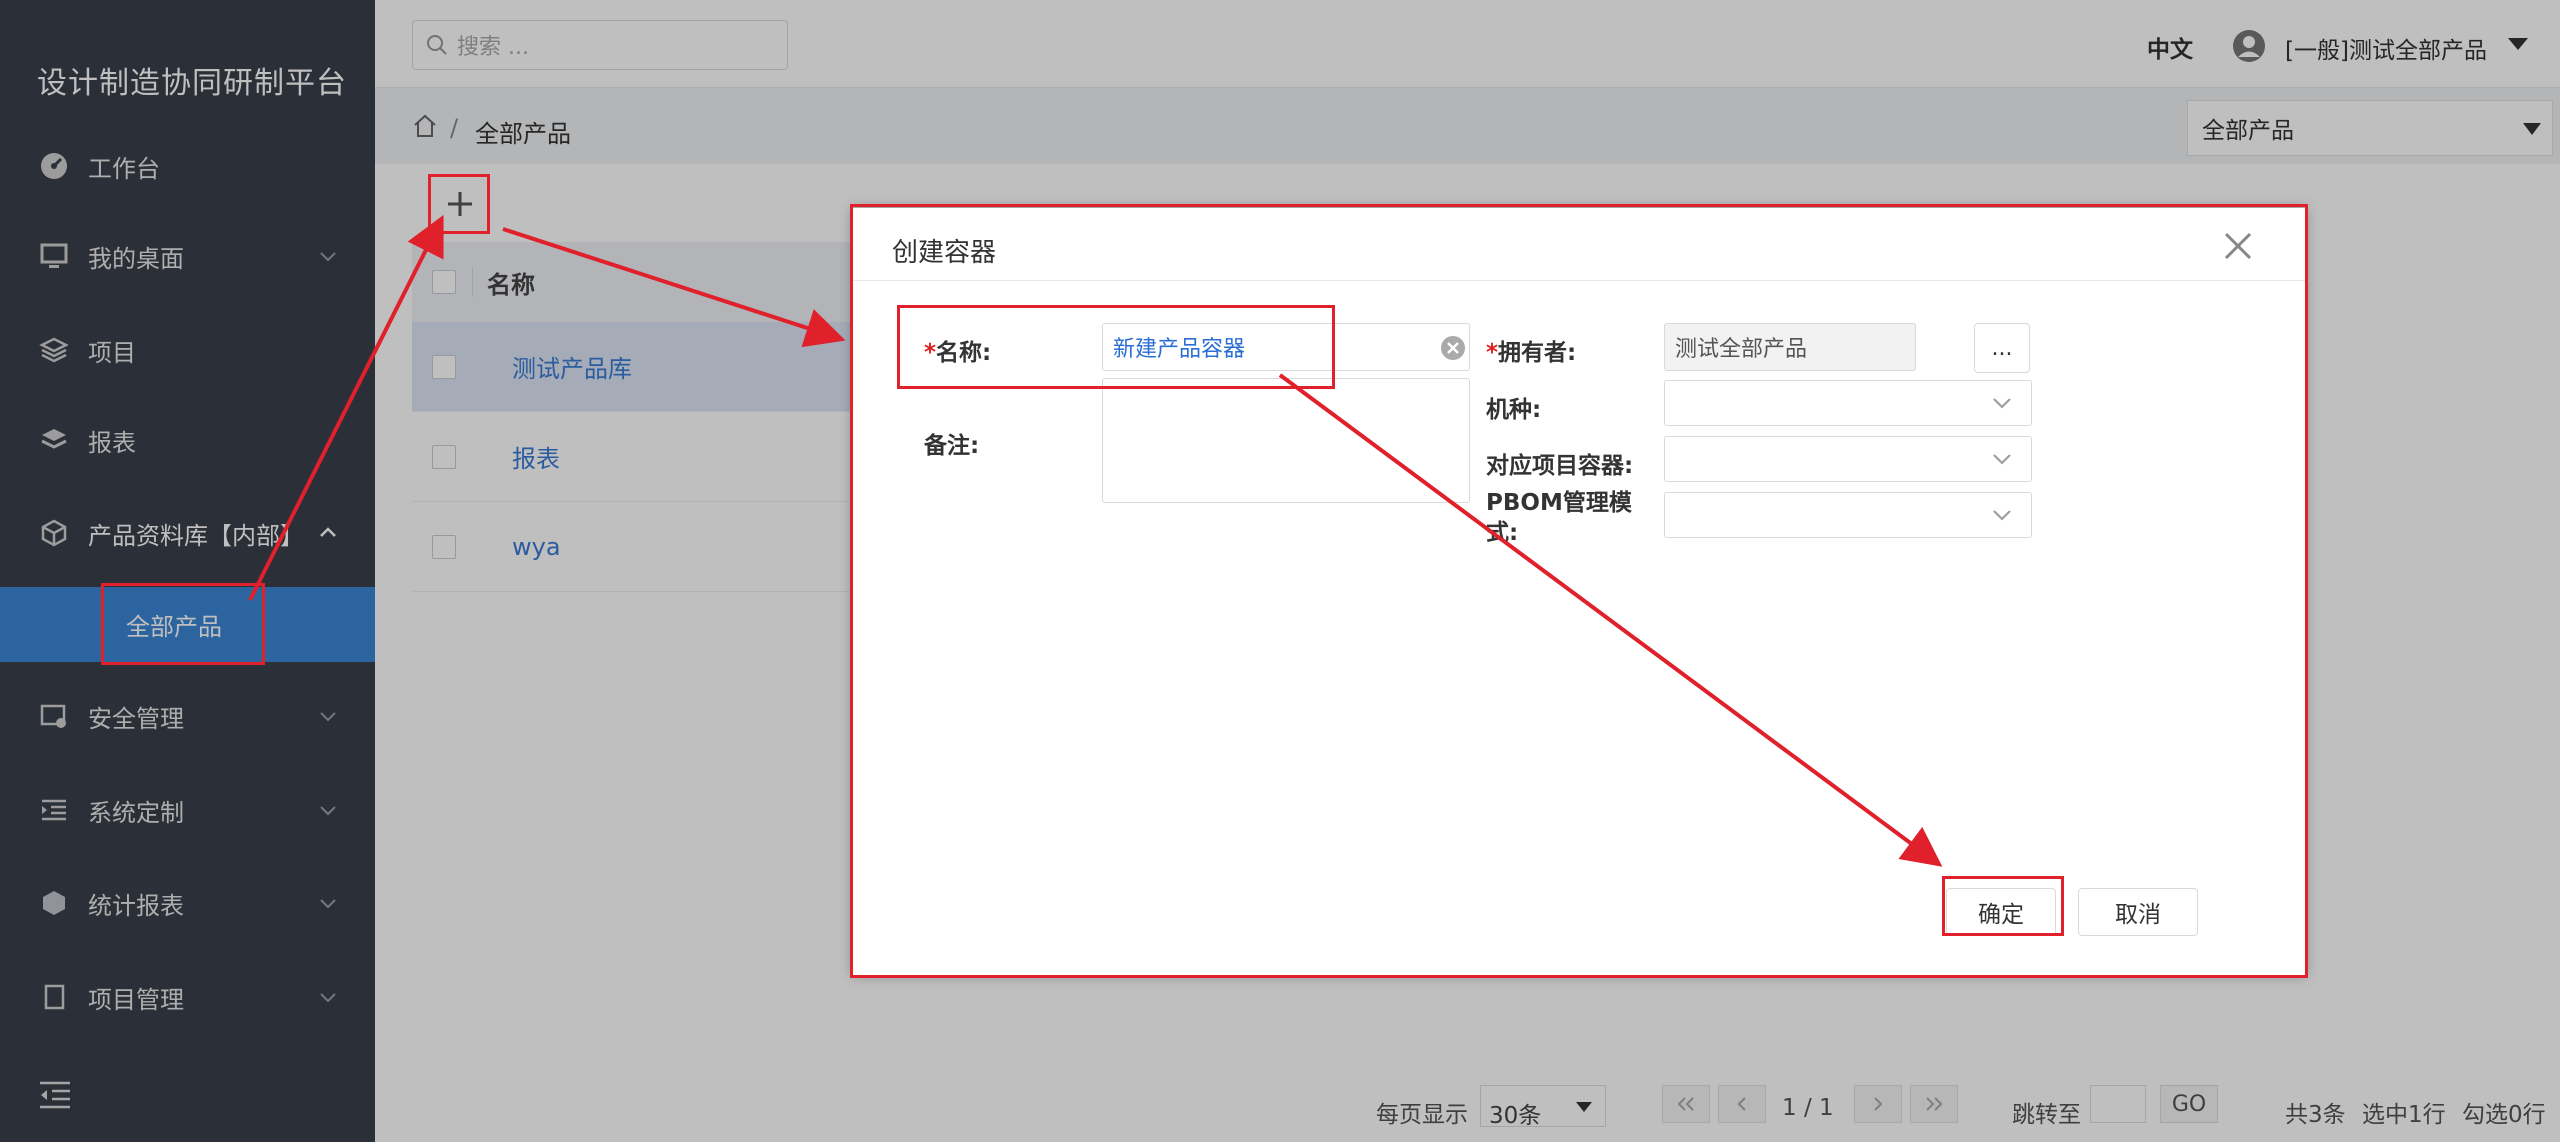 This screenshot has height=1142, width=2560. What do you see at coordinates (346, 407) in the screenshot?
I see `arrow-to-add` at bounding box center [346, 407].